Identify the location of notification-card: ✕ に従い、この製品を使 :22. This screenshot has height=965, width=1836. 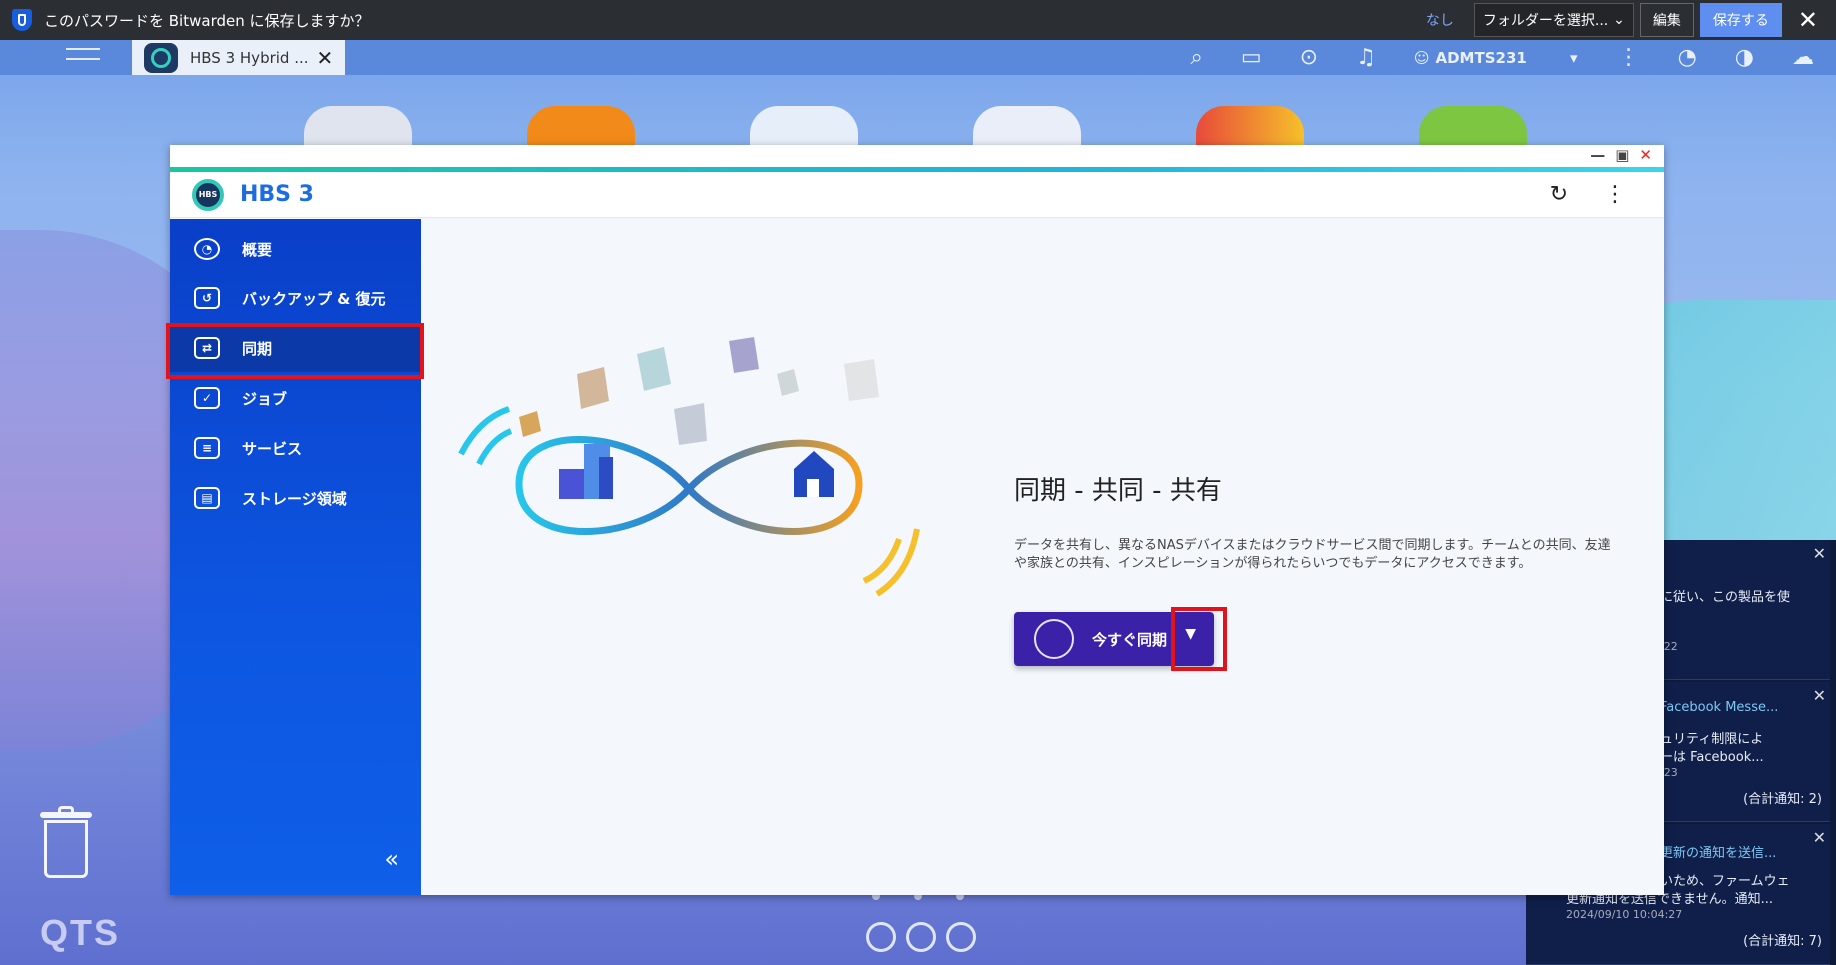
(1743, 610).